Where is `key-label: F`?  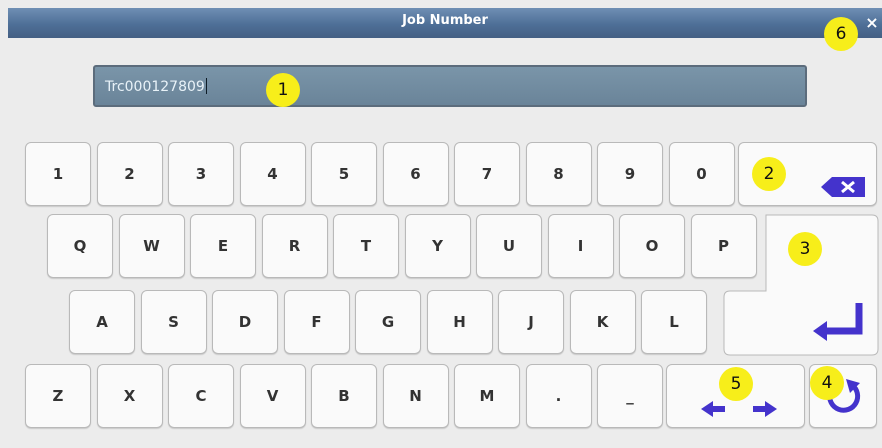 key-label: F is located at coordinates (316, 322).